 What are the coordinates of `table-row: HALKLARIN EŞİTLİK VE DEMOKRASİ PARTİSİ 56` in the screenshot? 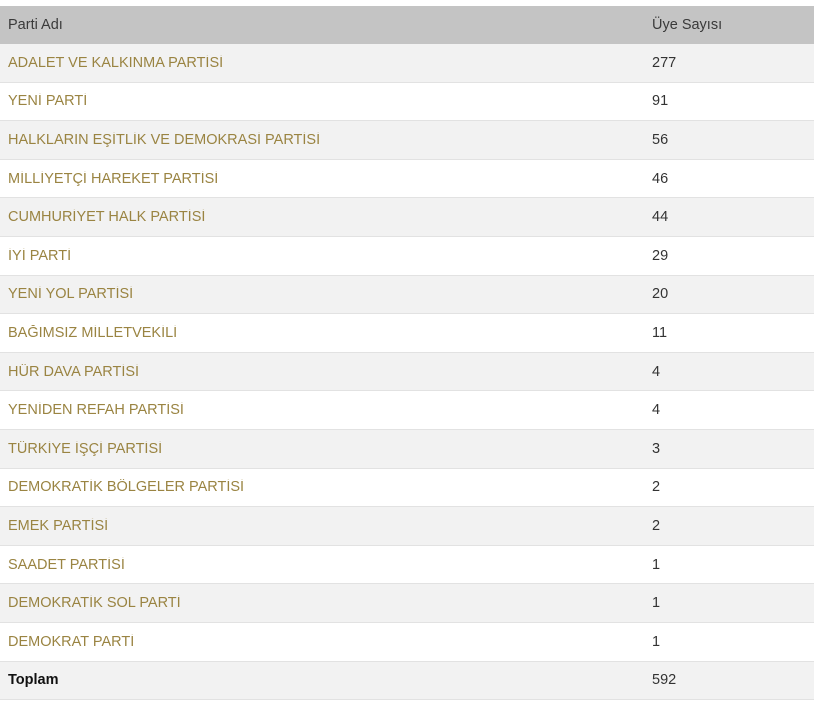 It's located at (407, 140).